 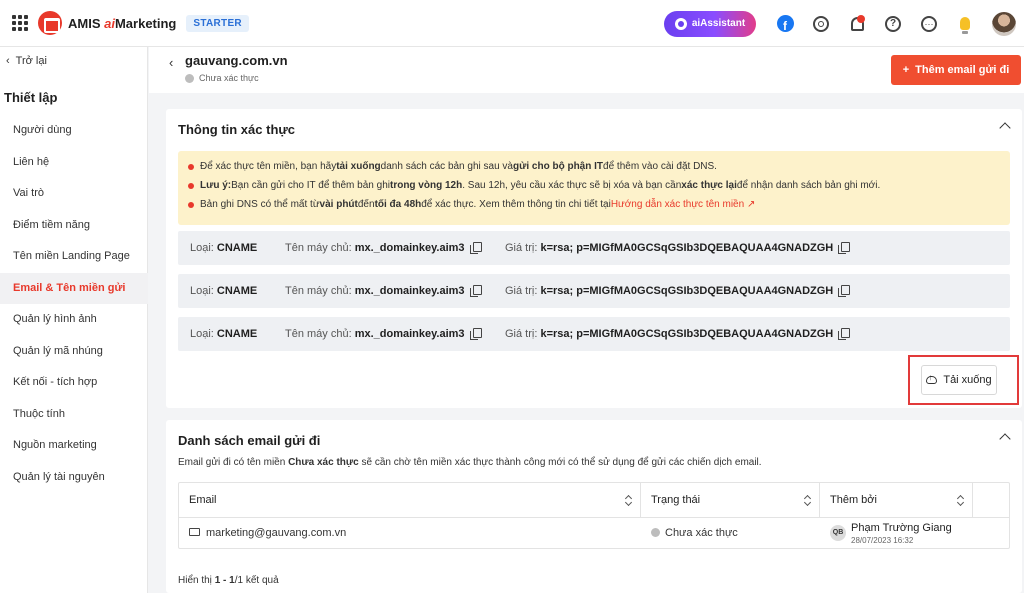 I want to click on download-label: Tải xuống, so click(x=967, y=380).